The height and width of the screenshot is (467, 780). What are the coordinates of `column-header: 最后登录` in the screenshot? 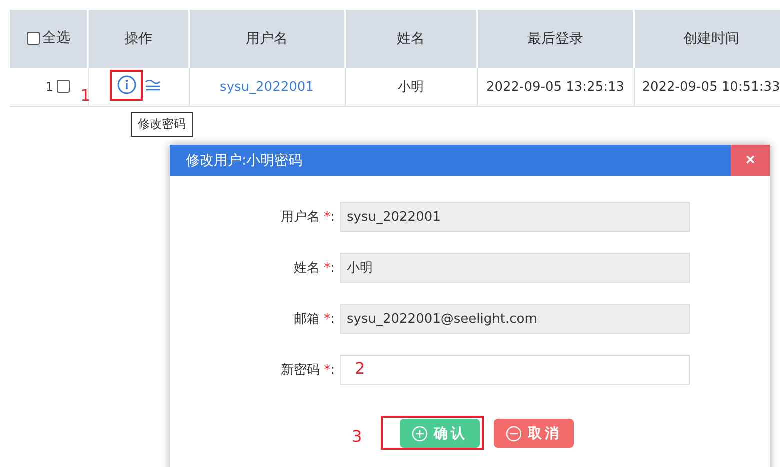 It's located at (555, 39).